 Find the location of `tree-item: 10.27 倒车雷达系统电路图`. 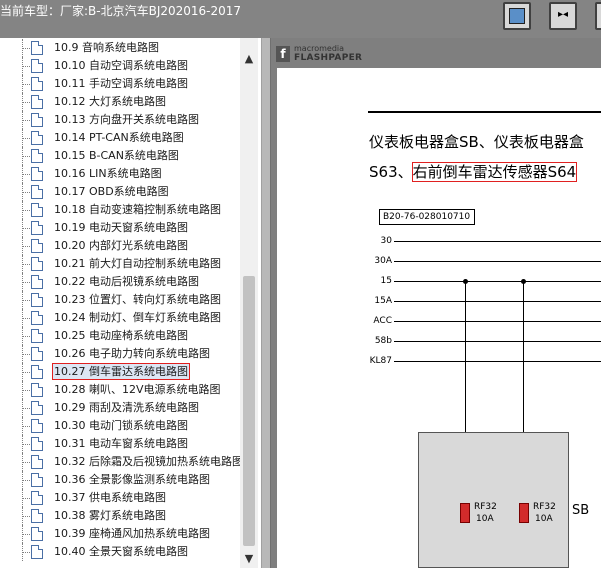

tree-item: 10.27 倒车雷达系统电路图 is located at coordinates (122, 372).